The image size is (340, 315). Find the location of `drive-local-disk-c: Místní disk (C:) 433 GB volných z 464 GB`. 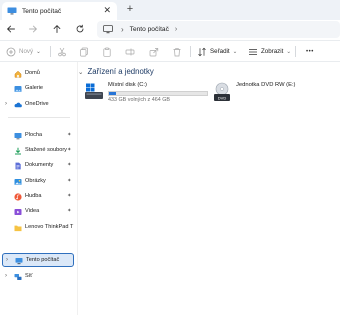

drive-local-disk-c: Místní disk (C:) 433 GB volných z 464 GB is located at coordinates (147, 94).